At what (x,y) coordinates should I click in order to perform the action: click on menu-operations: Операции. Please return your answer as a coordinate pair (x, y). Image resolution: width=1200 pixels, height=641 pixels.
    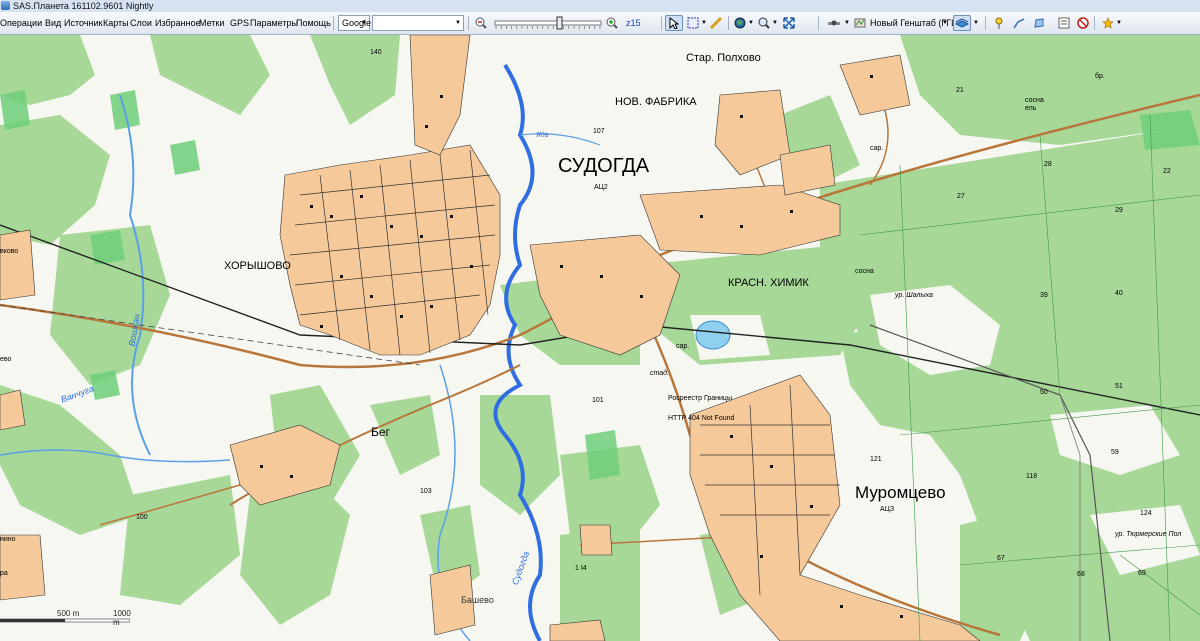
    Looking at the image, I should click on (21, 23).